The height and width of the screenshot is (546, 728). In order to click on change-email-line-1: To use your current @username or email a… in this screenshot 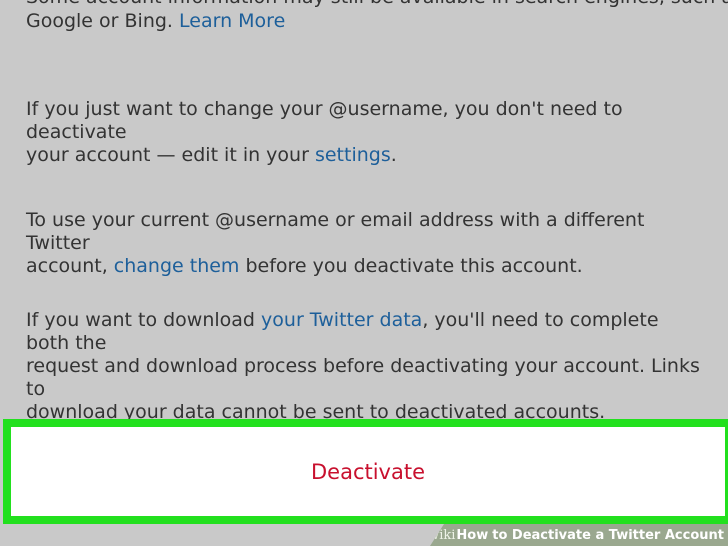, I will do `click(335, 231)`.